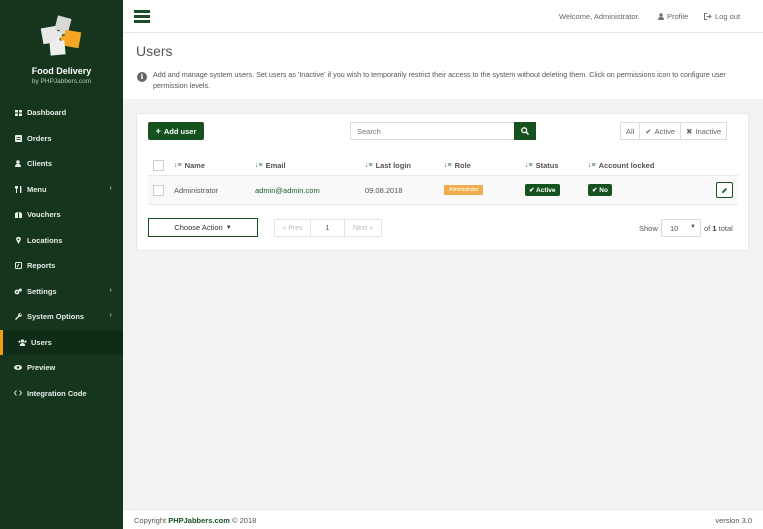  I want to click on logout-icon, so click(708, 16).